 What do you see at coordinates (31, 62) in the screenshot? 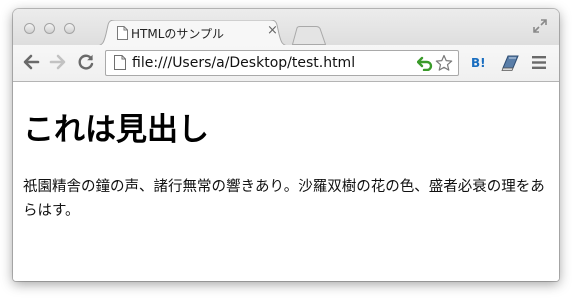
I see `back-arrow-icon` at bounding box center [31, 62].